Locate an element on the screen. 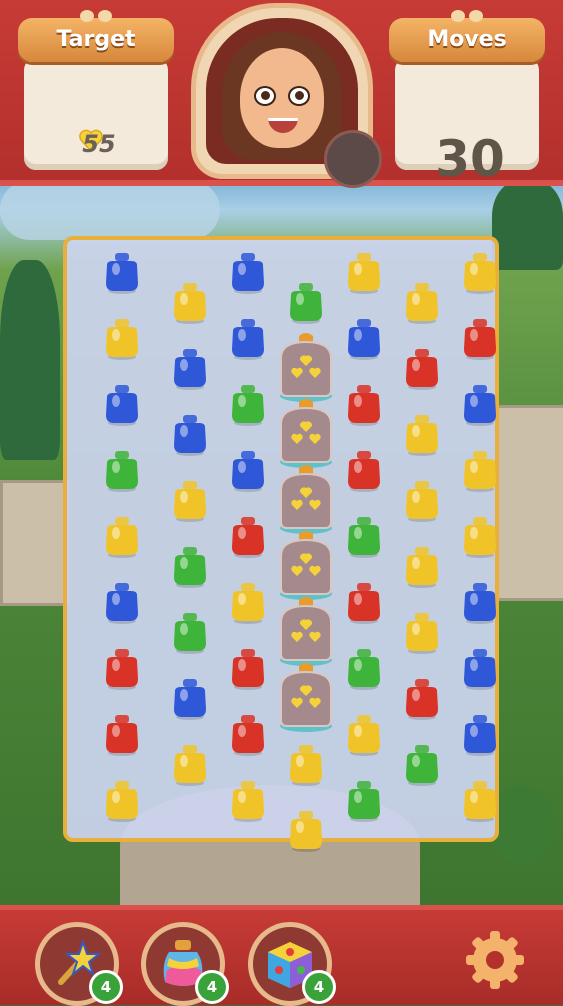  smile-icon is located at coordinates (283, 125).